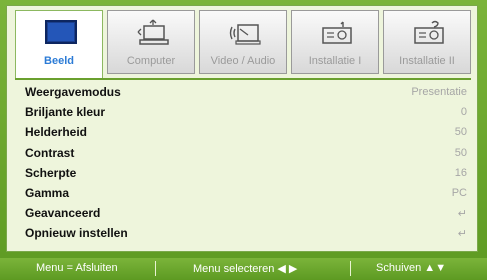 This screenshot has width=487, height=280. I want to click on menu-item-label: Gamma, so click(47, 193).